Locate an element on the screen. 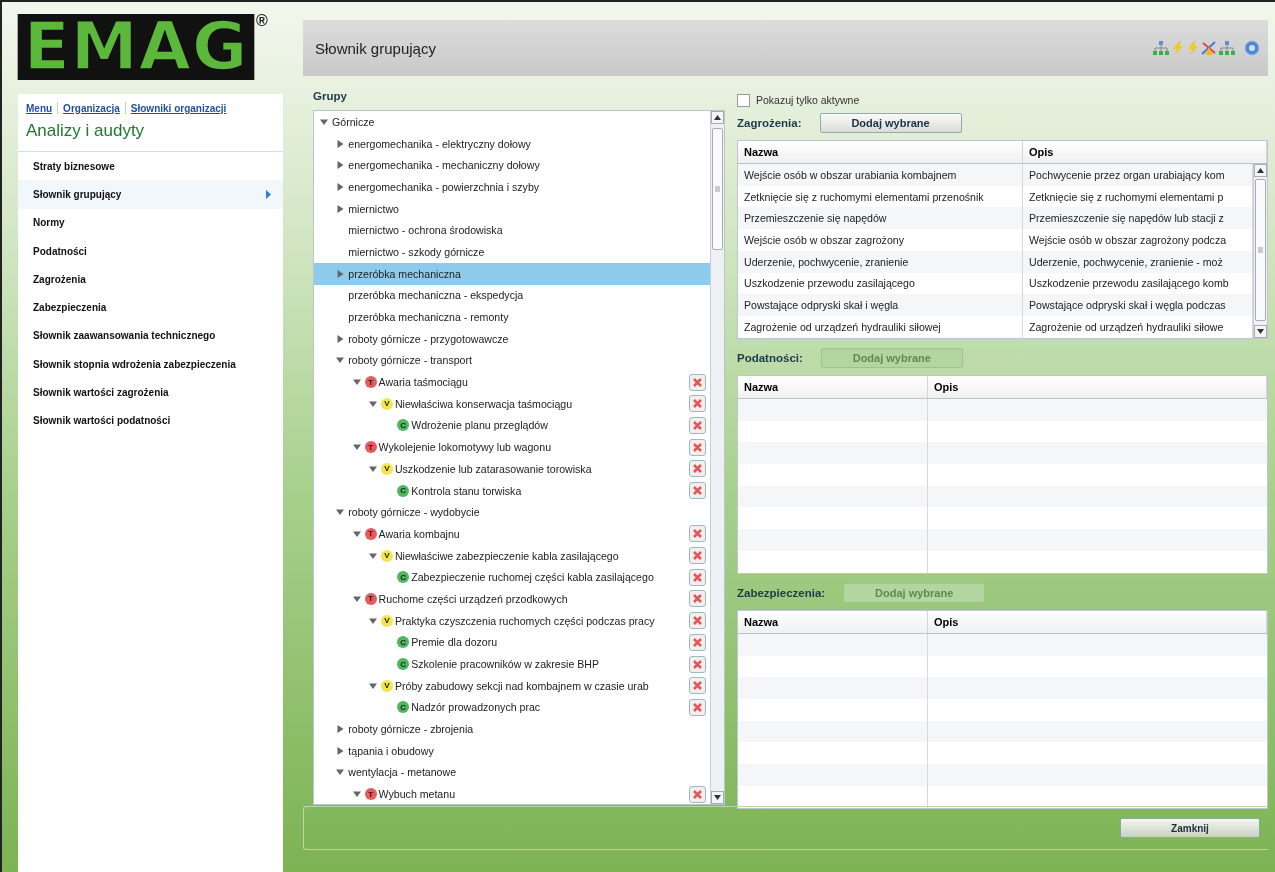 The image size is (1275, 872). tree-item: V Uszkodzenie lub zatarasowanie torowiska is located at coordinates (512, 469).